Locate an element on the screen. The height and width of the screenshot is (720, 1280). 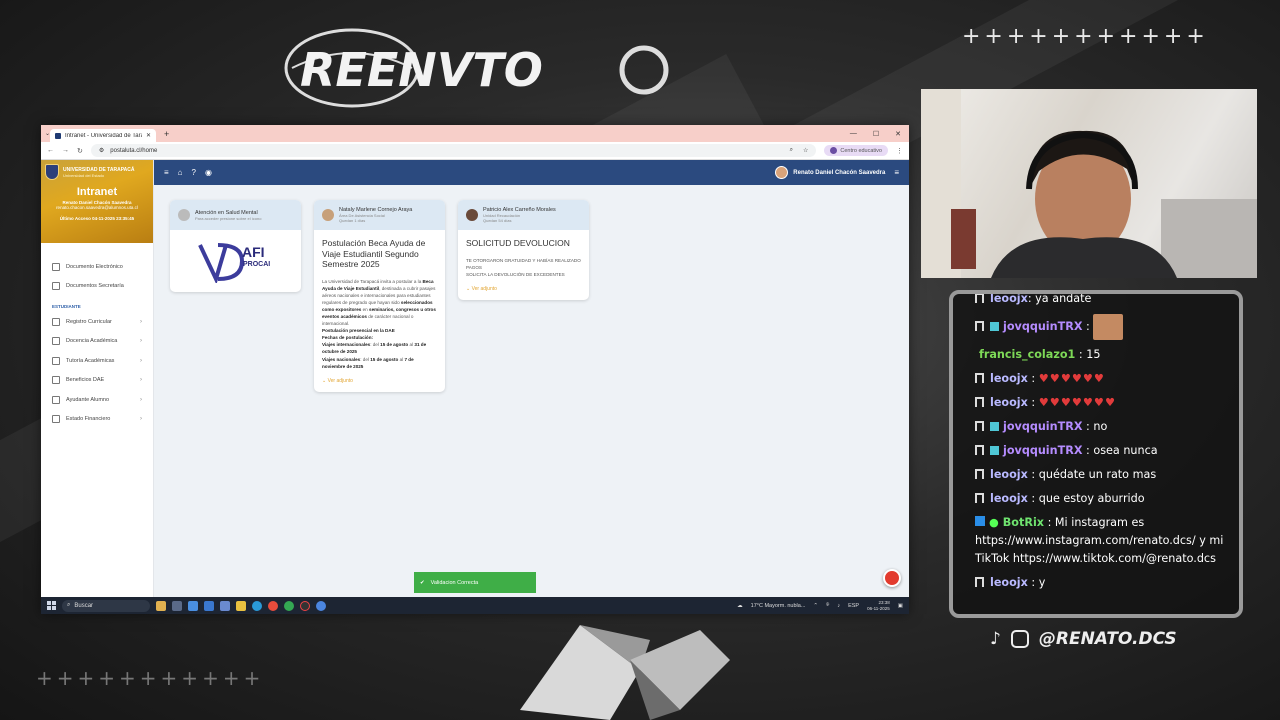
tab-title: Intranet - Universidad de Tarapacá is located at coordinates (103, 135).